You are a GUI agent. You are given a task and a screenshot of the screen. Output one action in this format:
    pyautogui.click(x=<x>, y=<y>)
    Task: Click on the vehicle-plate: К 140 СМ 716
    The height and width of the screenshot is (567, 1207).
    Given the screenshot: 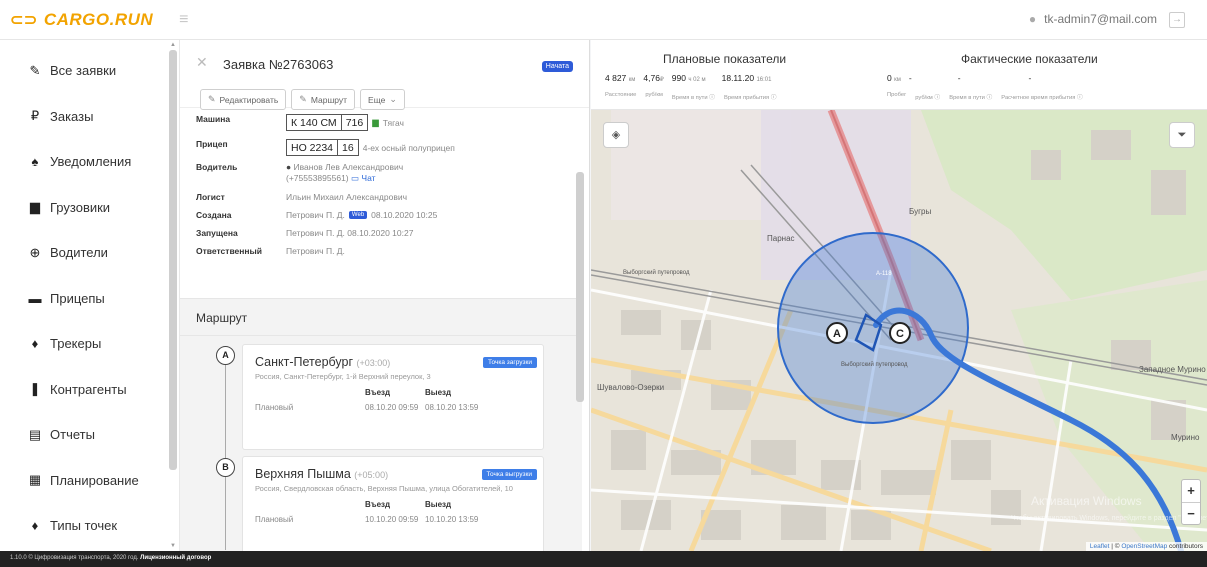 What is the action you would take?
    pyautogui.click(x=327, y=122)
    